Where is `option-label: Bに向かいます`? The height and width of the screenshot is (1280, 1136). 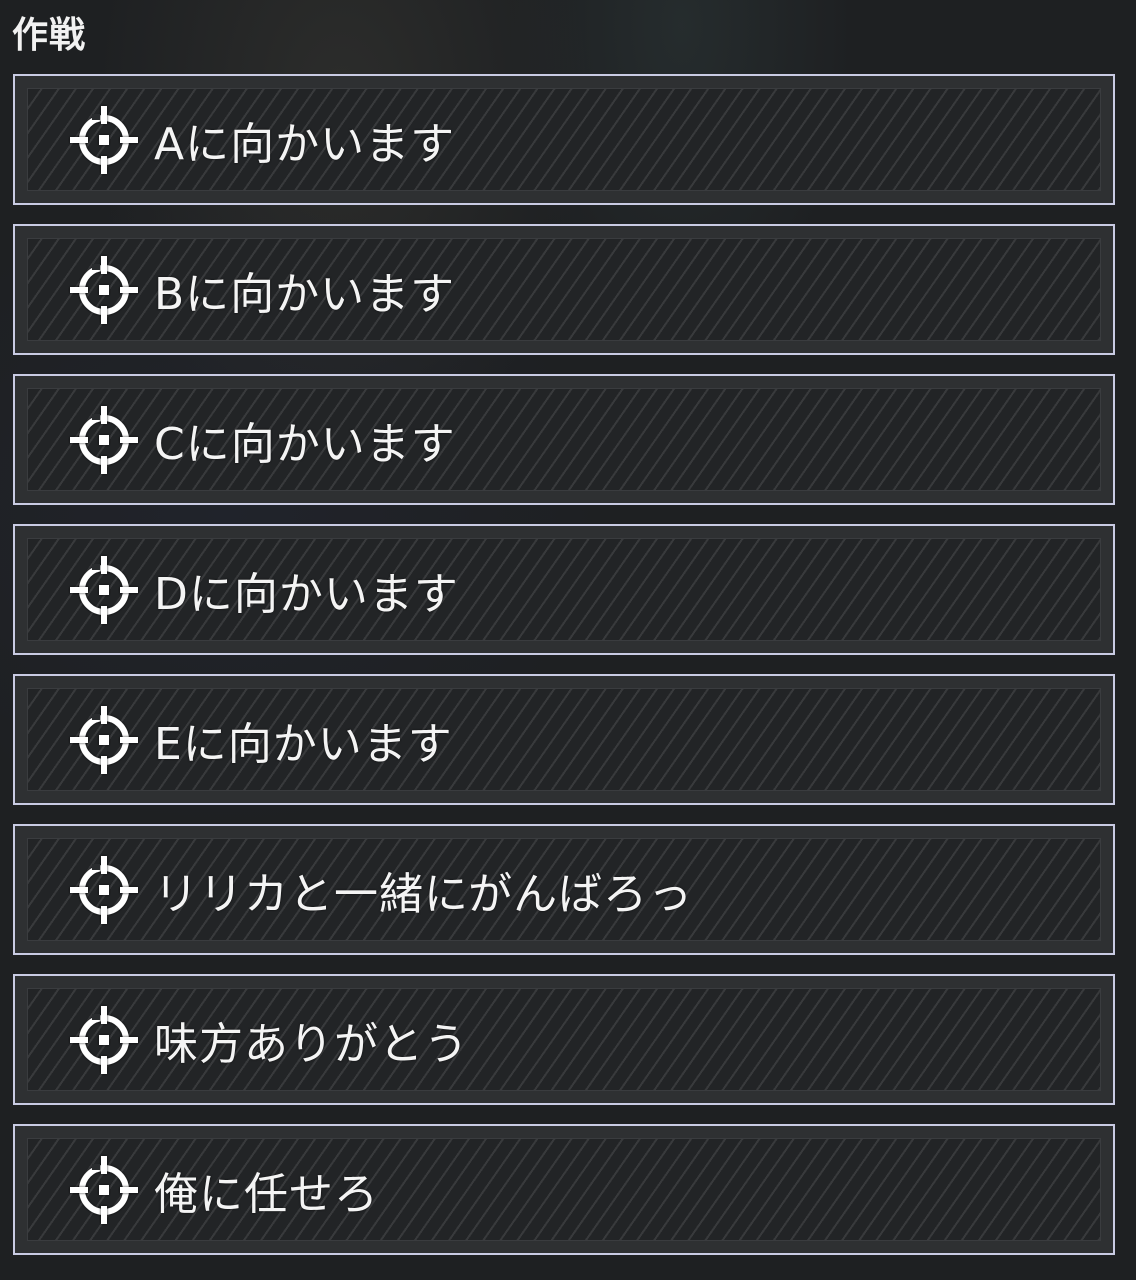
option-label: Bに向かいます is located at coordinates (305, 294).